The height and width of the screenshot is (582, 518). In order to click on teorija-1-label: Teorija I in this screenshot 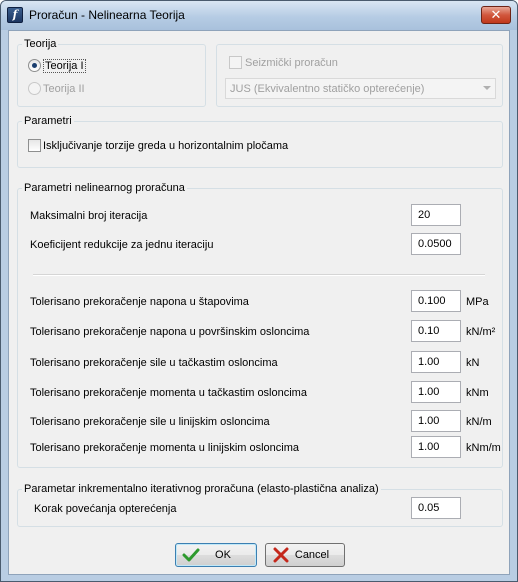, I will do `click(64, 66)`.